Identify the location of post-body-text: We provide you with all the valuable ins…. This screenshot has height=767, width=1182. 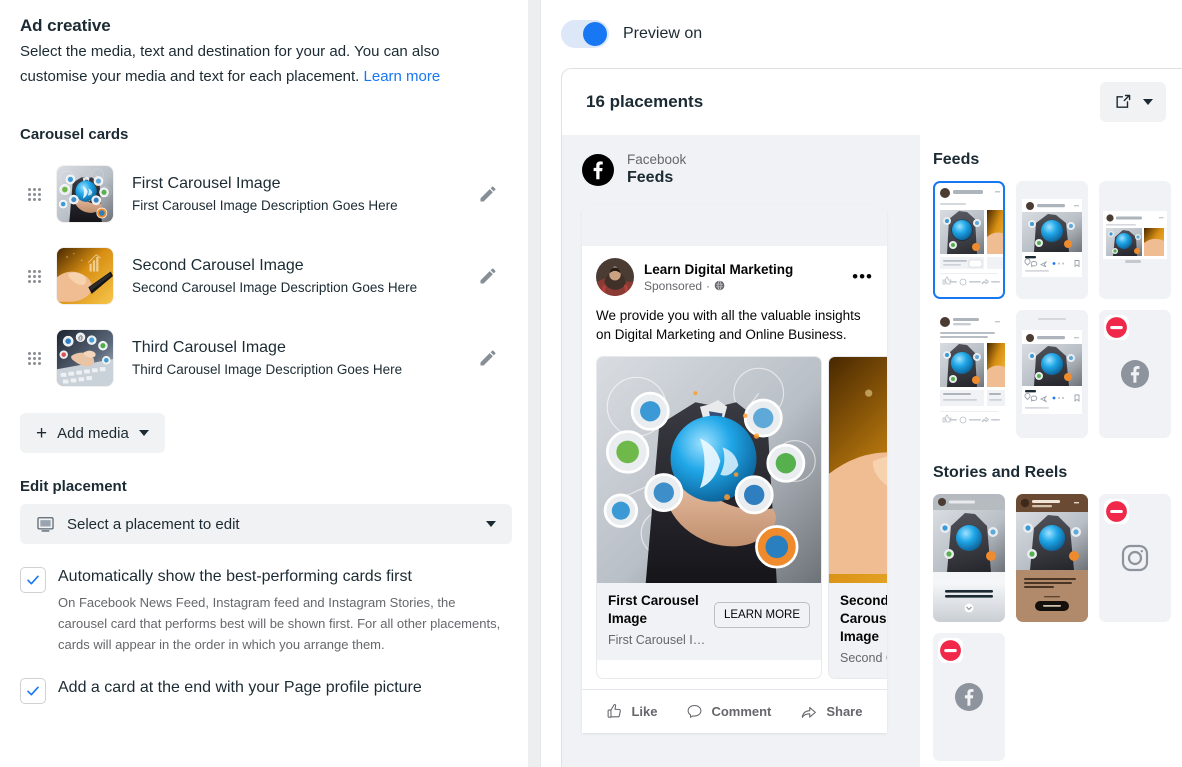
(728, 325).